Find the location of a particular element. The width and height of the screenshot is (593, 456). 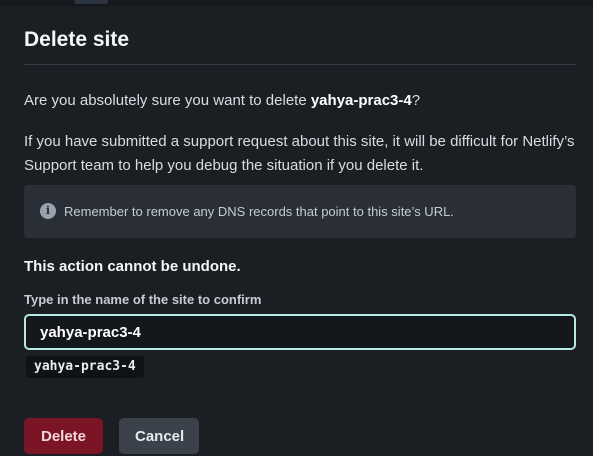

info-icon: i is located at coordinates (48, 211).